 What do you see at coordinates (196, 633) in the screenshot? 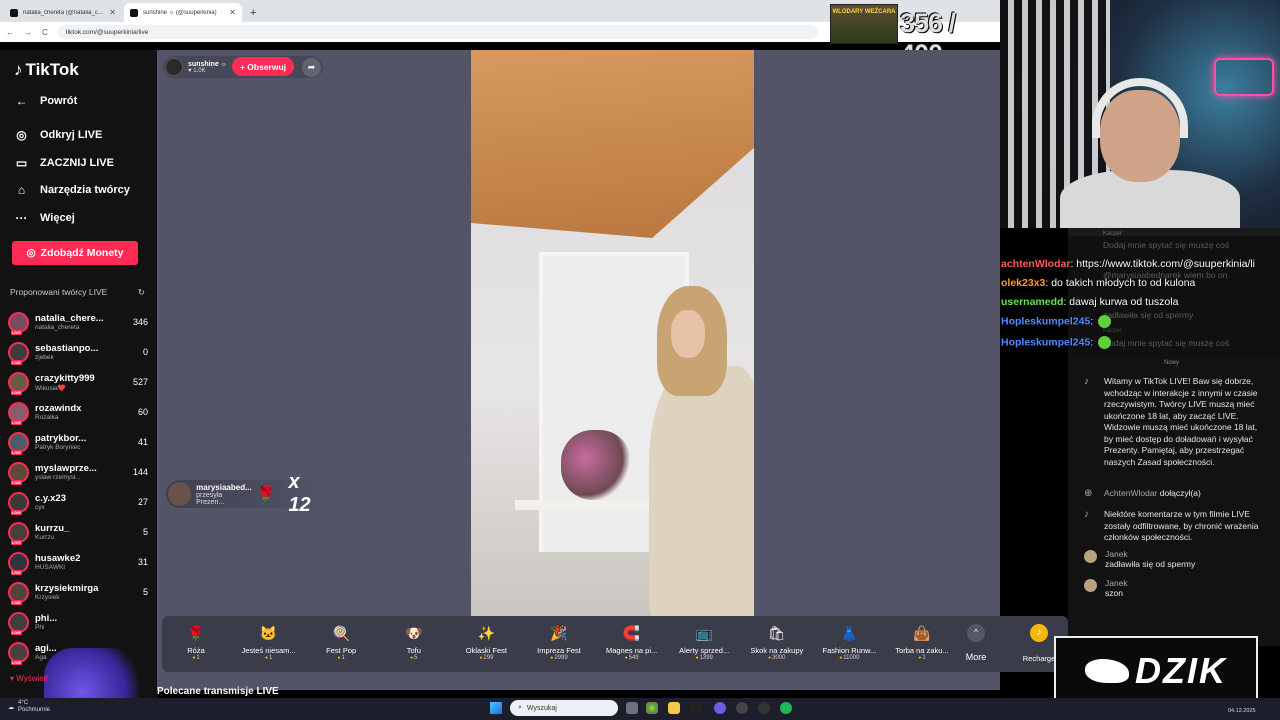
I see `gift-icon: 🌹` at bounding box center [196, 633].